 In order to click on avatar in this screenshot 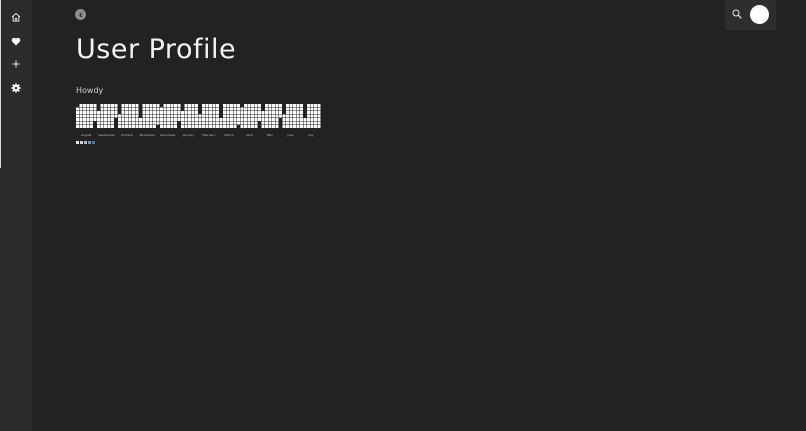, I will do `click(759, 14)`.